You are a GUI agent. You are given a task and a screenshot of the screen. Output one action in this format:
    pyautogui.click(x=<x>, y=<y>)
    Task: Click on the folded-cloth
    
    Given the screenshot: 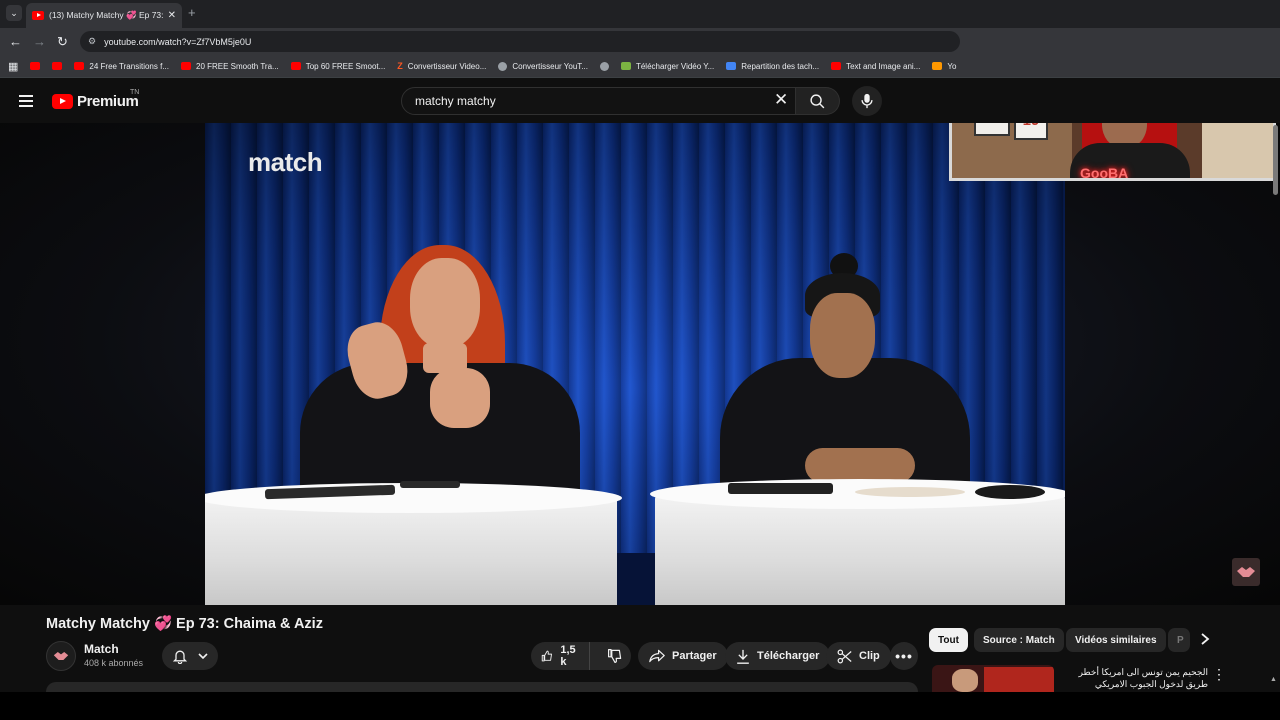 What is the action you would take?
    pyautogui.click(x=1010, y=492)
    